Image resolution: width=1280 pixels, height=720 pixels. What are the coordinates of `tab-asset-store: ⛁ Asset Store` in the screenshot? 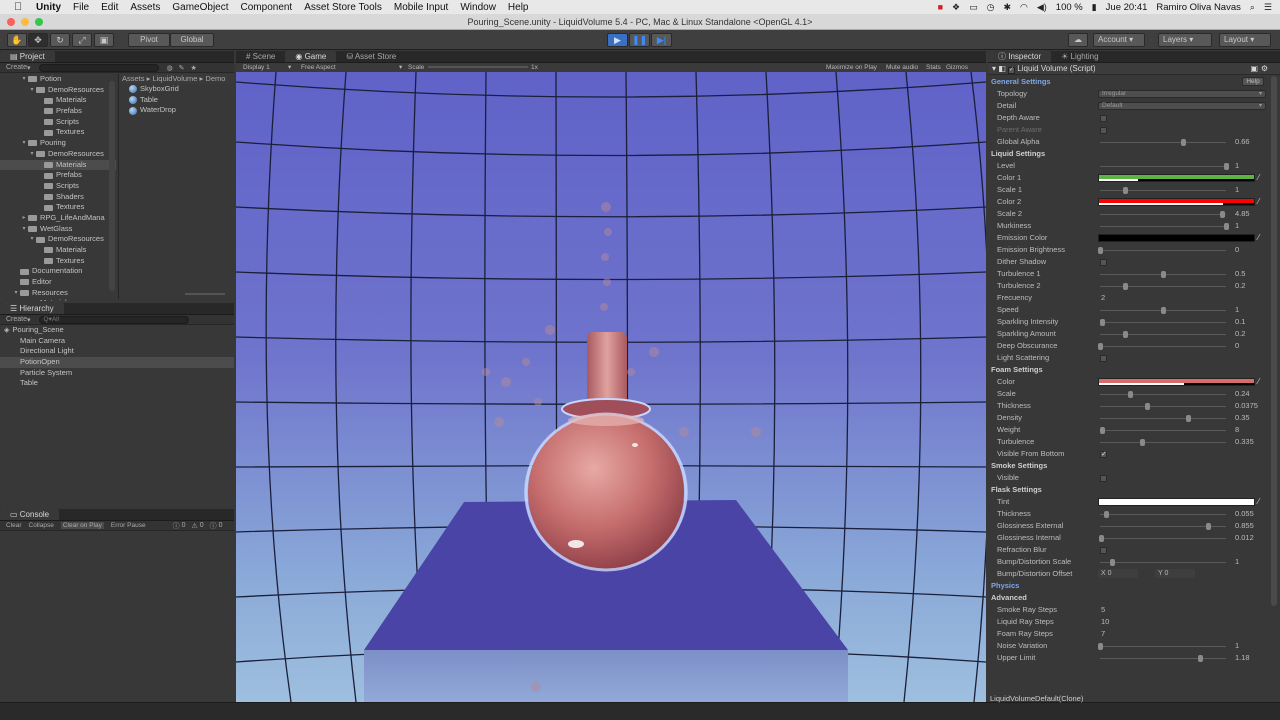 It's located at (371, 56).